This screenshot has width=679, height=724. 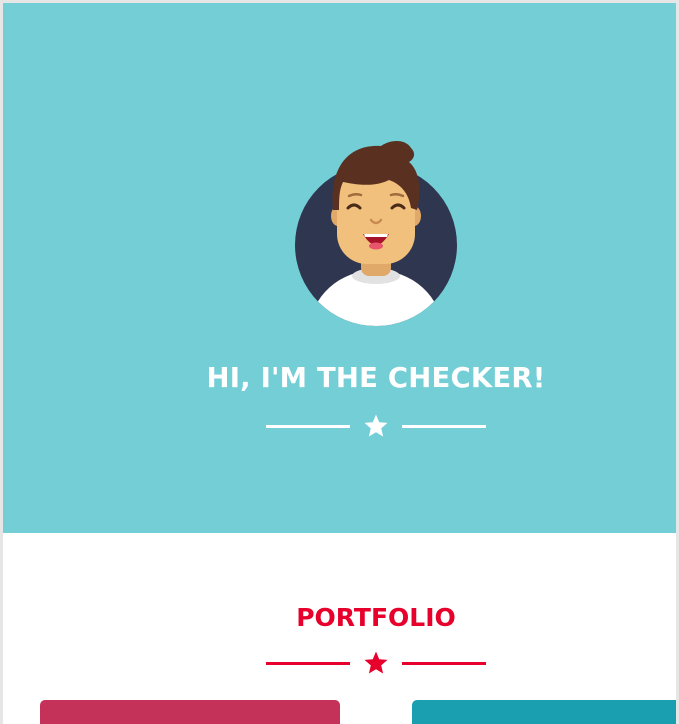 I want to click on hero-divider, so click(x=376, y=426).